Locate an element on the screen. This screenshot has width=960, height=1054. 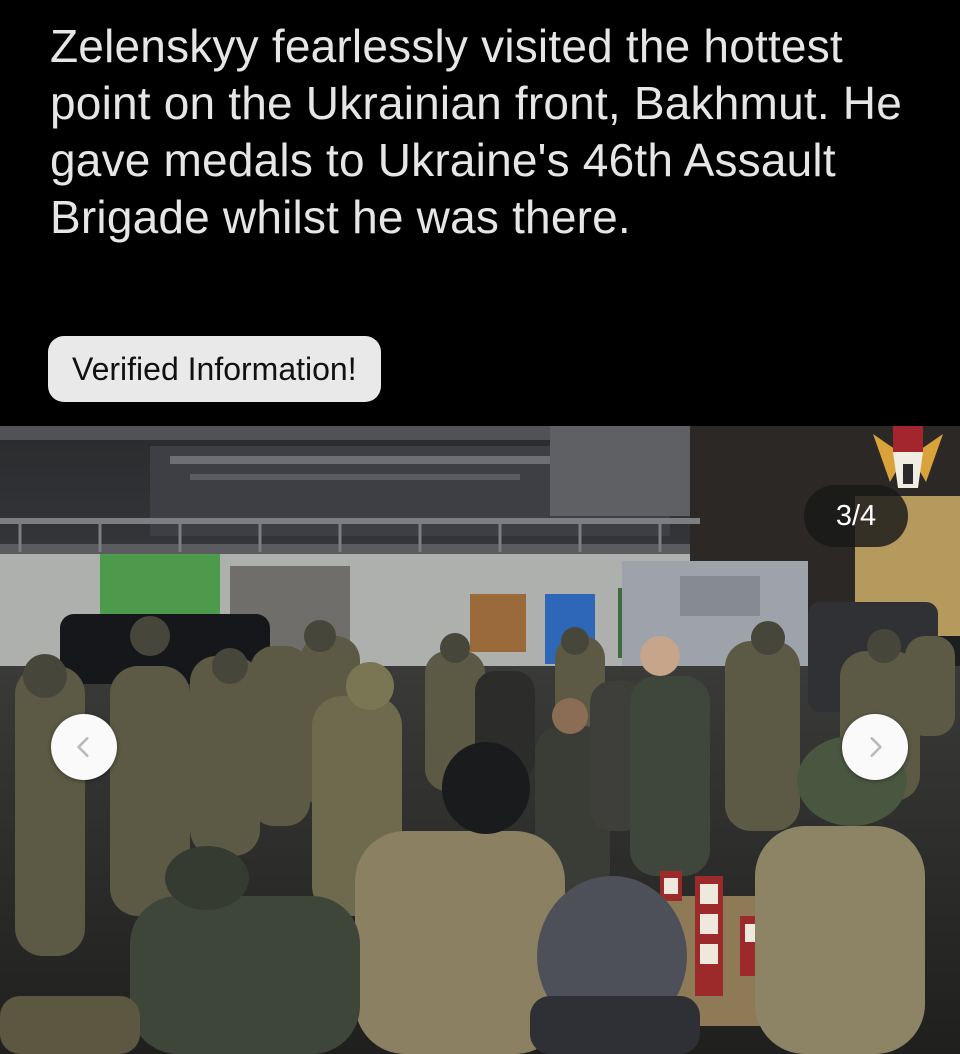
chevron-left-icon is located at coordinates (83, 747).